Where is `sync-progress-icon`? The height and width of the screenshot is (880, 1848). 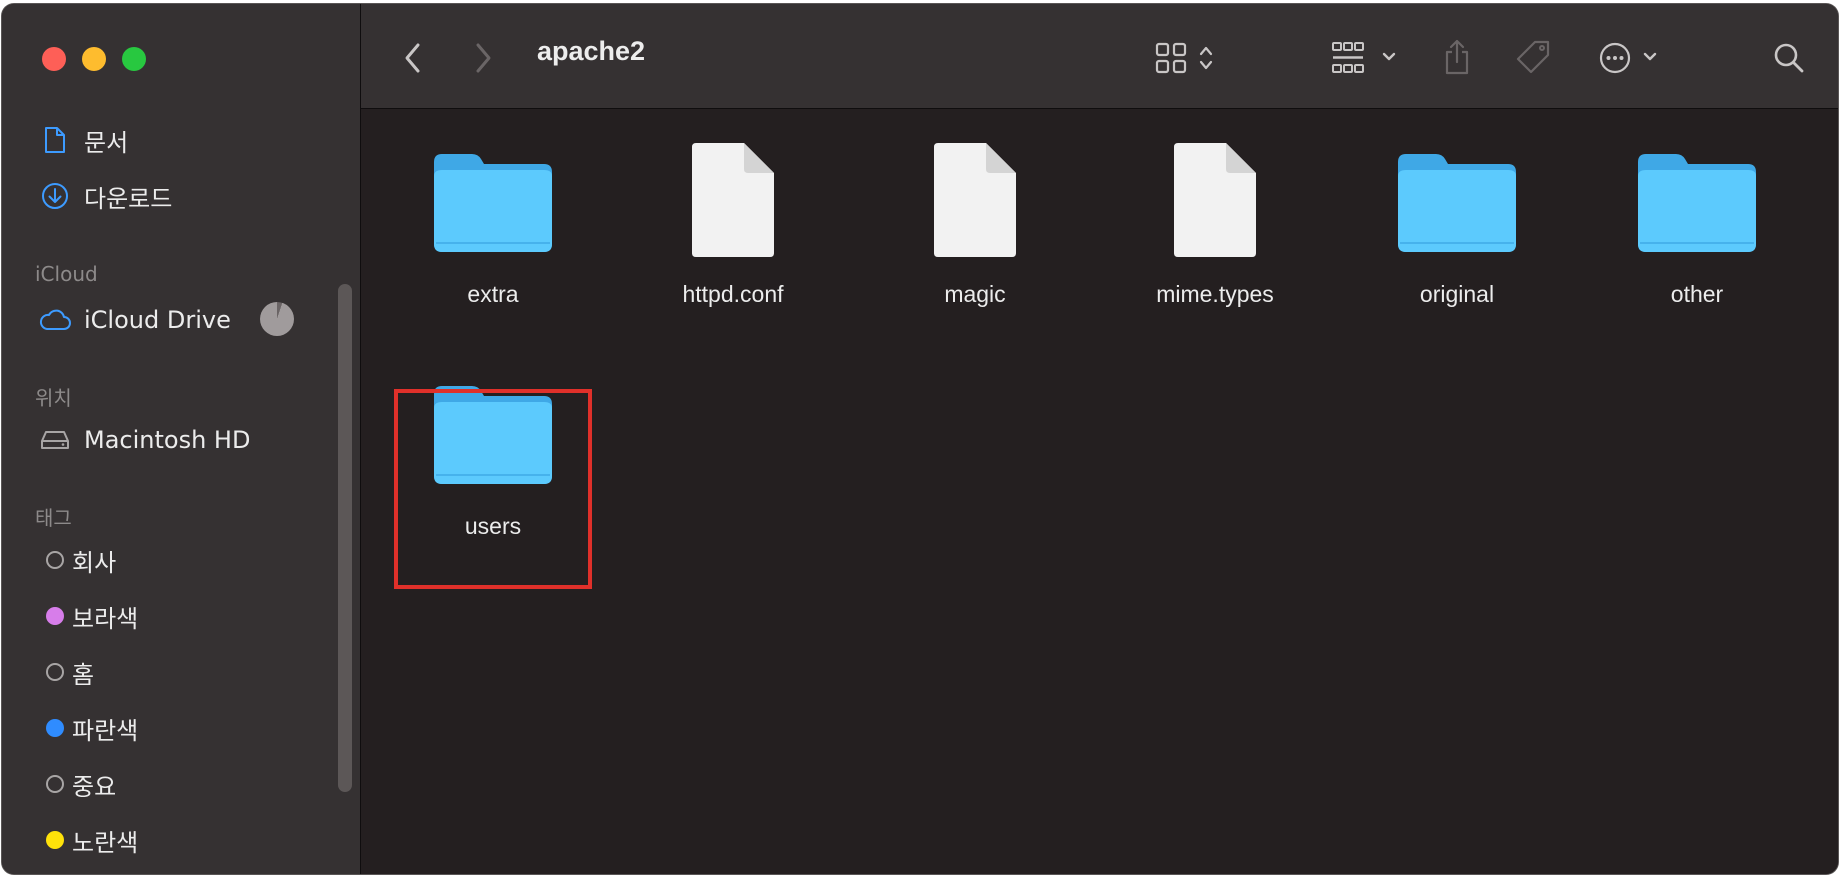 sync-progress-icon is located at coordinates (277, 319).